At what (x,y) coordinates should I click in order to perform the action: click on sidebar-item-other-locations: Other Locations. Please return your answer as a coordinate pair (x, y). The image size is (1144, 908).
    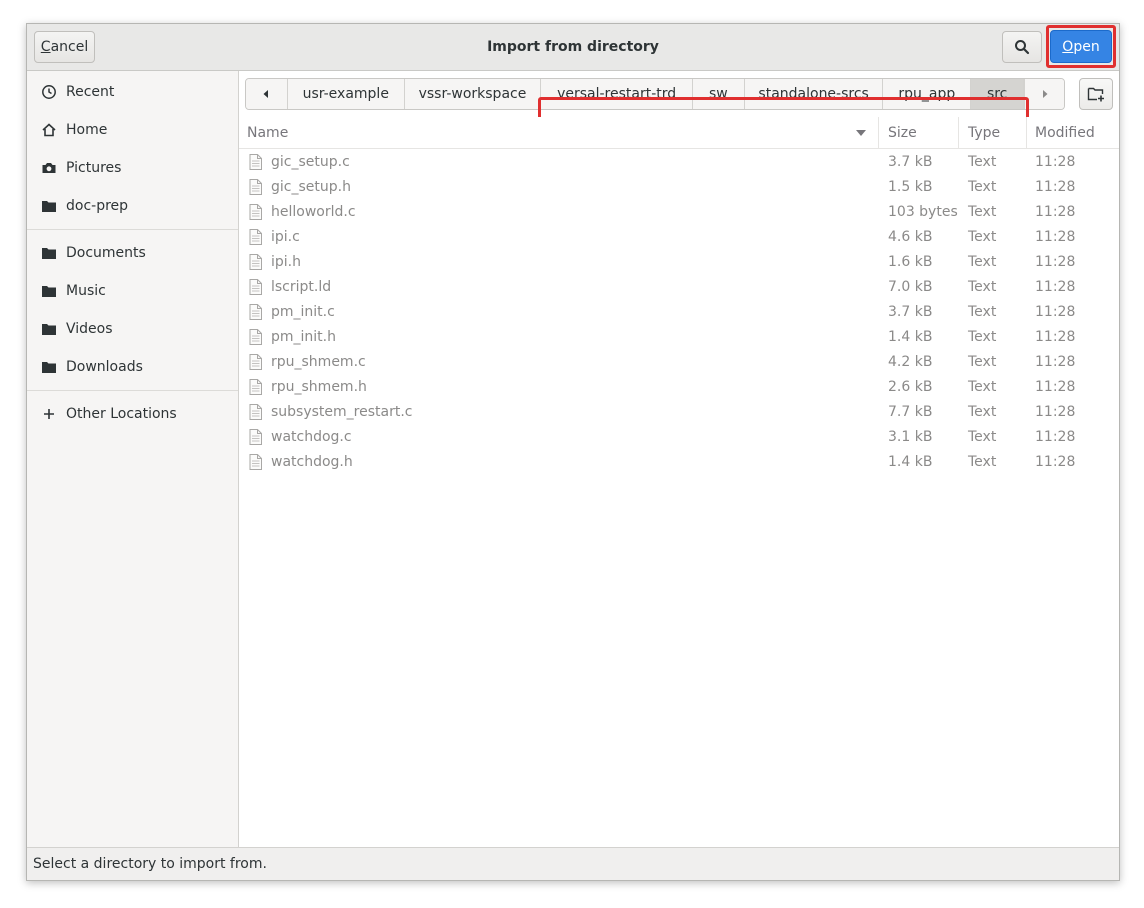
    Looking at the image, I should click on (132, 414).